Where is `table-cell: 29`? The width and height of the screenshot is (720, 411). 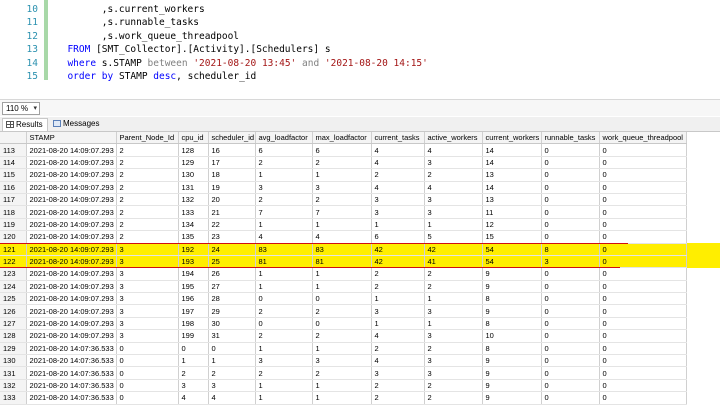 table-cell: 29 is located at coordinates (232, 311).